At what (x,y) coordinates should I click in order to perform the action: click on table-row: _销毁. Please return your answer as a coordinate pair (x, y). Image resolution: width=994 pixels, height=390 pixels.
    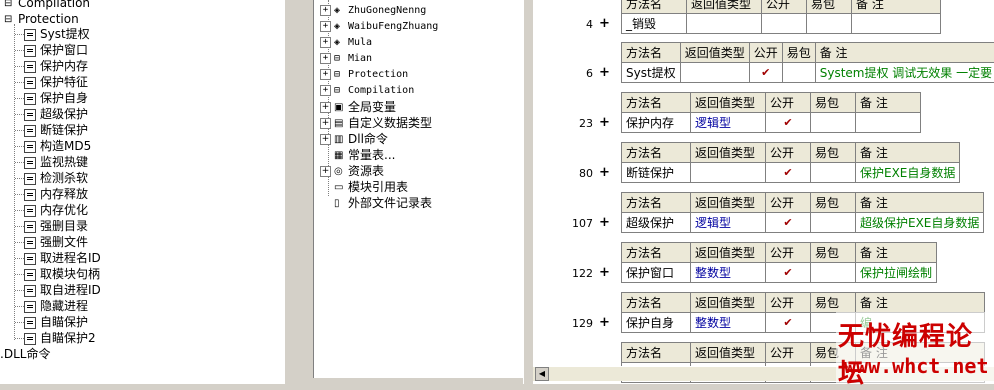
    Looking at the image, I should click on (781, 24).